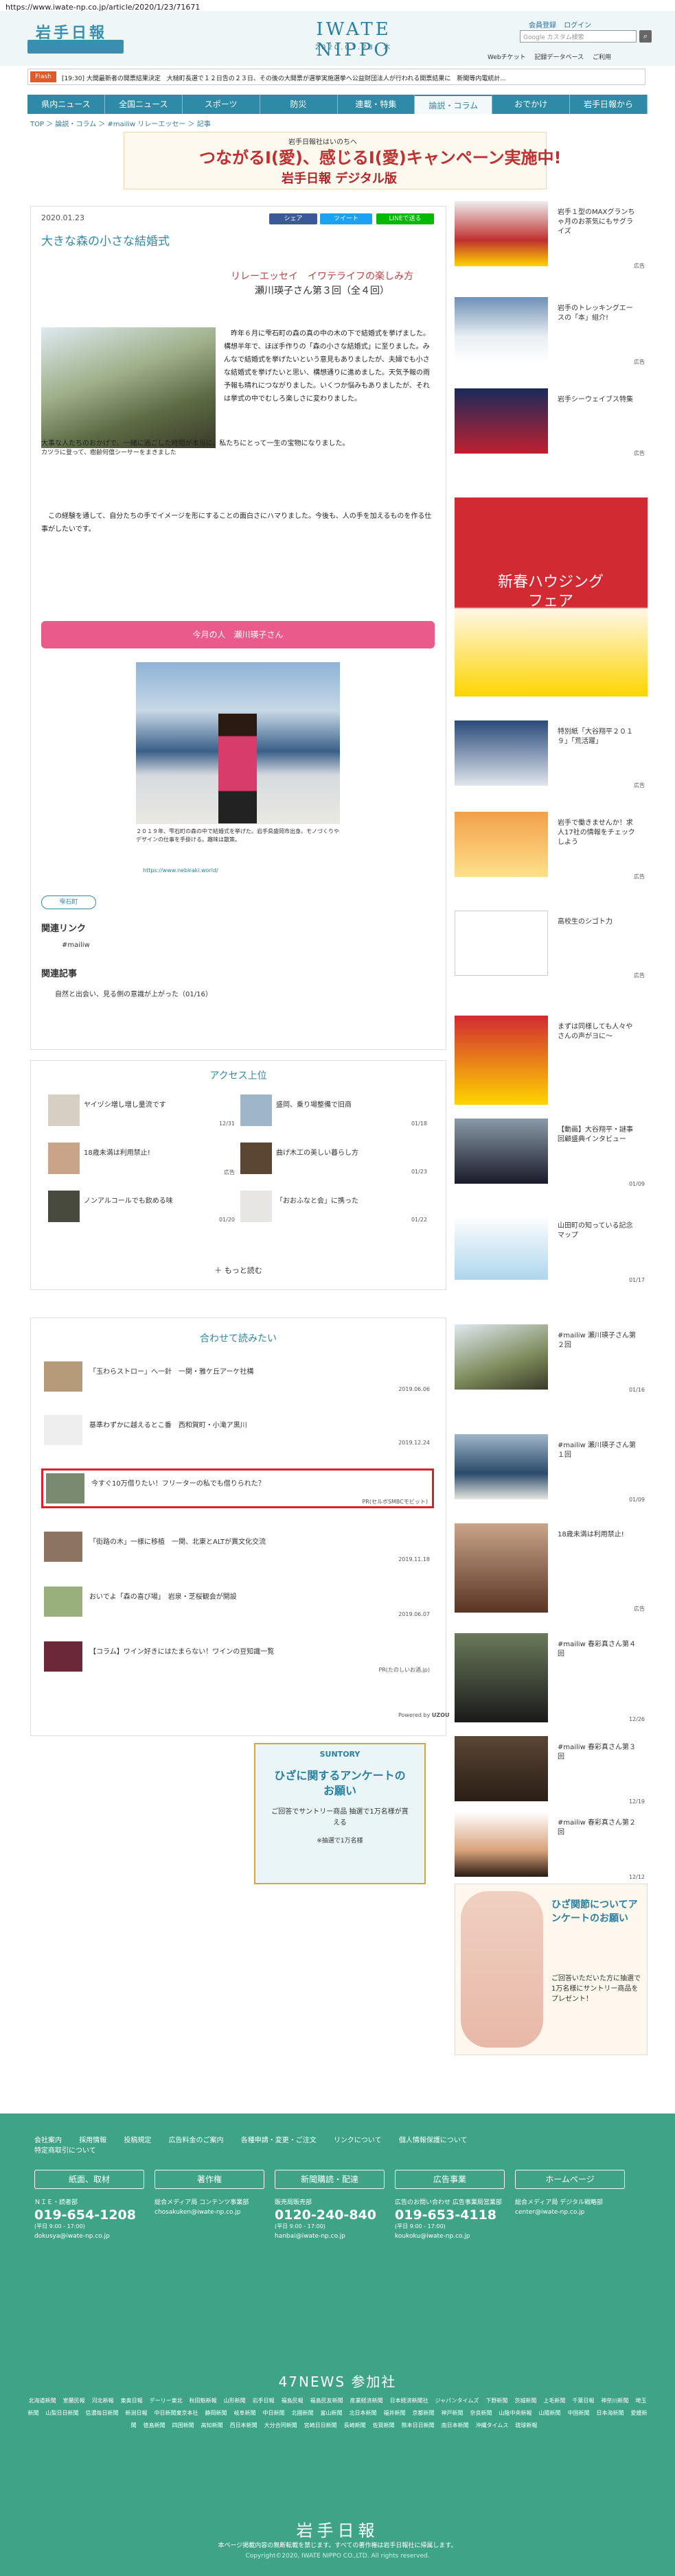 This screenshot has height=2576, width=675. I want to click on sidebar-item: 【動画】大谷翔平・謎事回顧盛典インタビュー 01/09, so click(551, 1153).